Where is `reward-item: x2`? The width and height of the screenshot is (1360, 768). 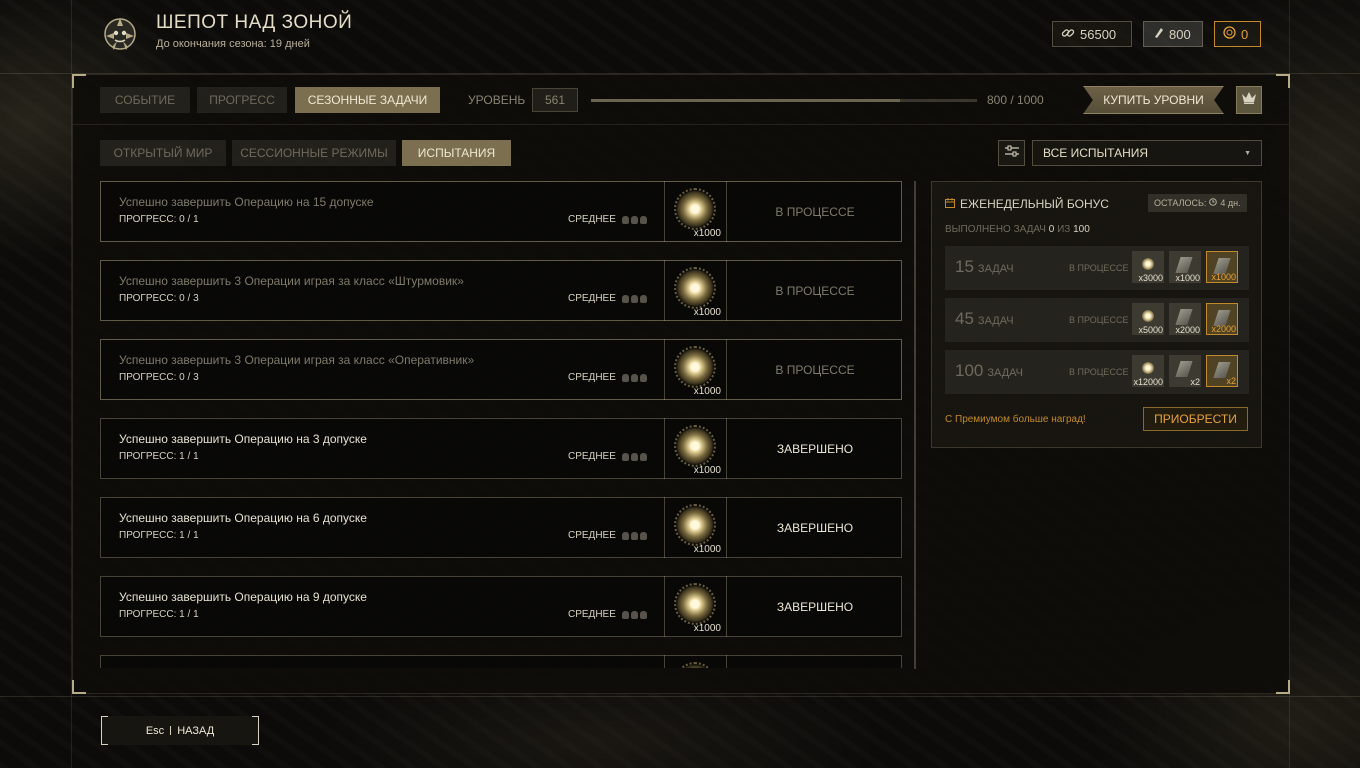
reward-item: x2 is located at coordinates (1185, 371).